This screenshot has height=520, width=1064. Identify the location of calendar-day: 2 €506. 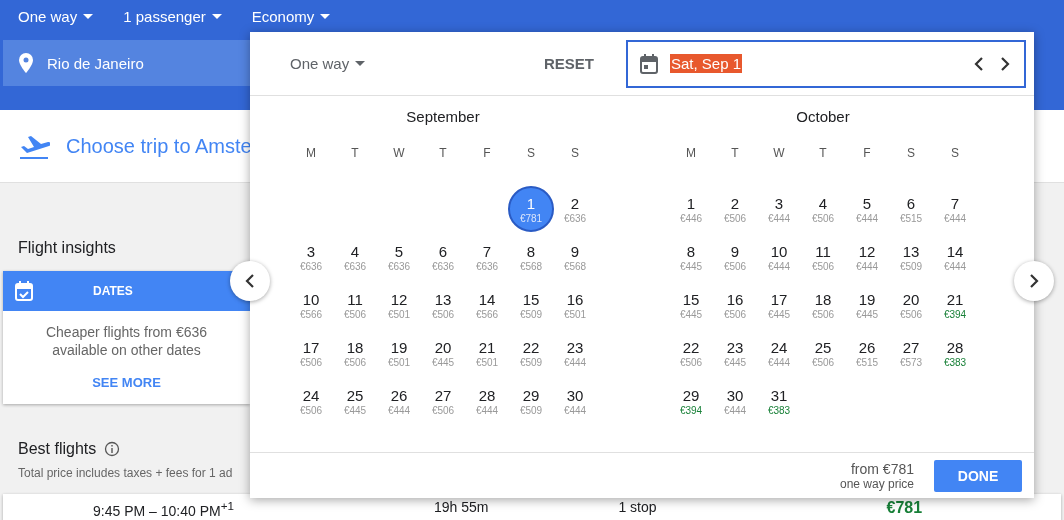
(735, 209).